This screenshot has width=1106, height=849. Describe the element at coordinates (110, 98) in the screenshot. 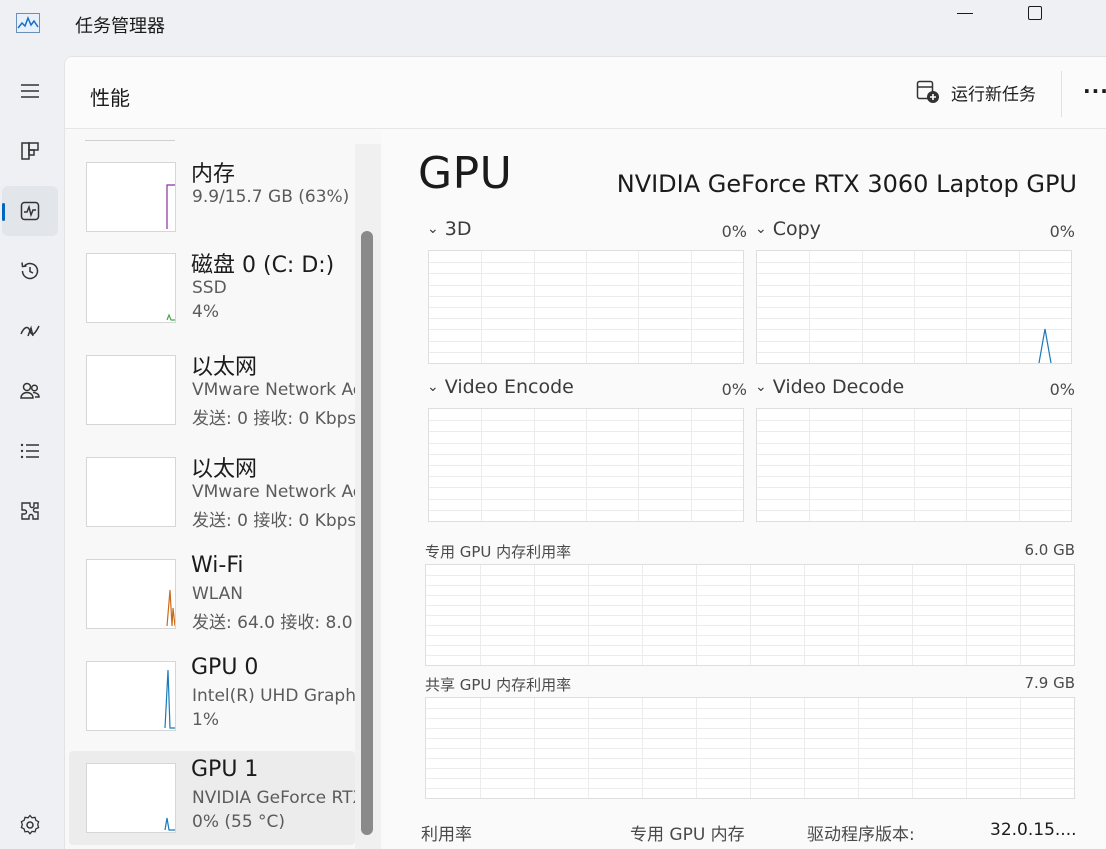

I see `page-title: 性能` at that location.